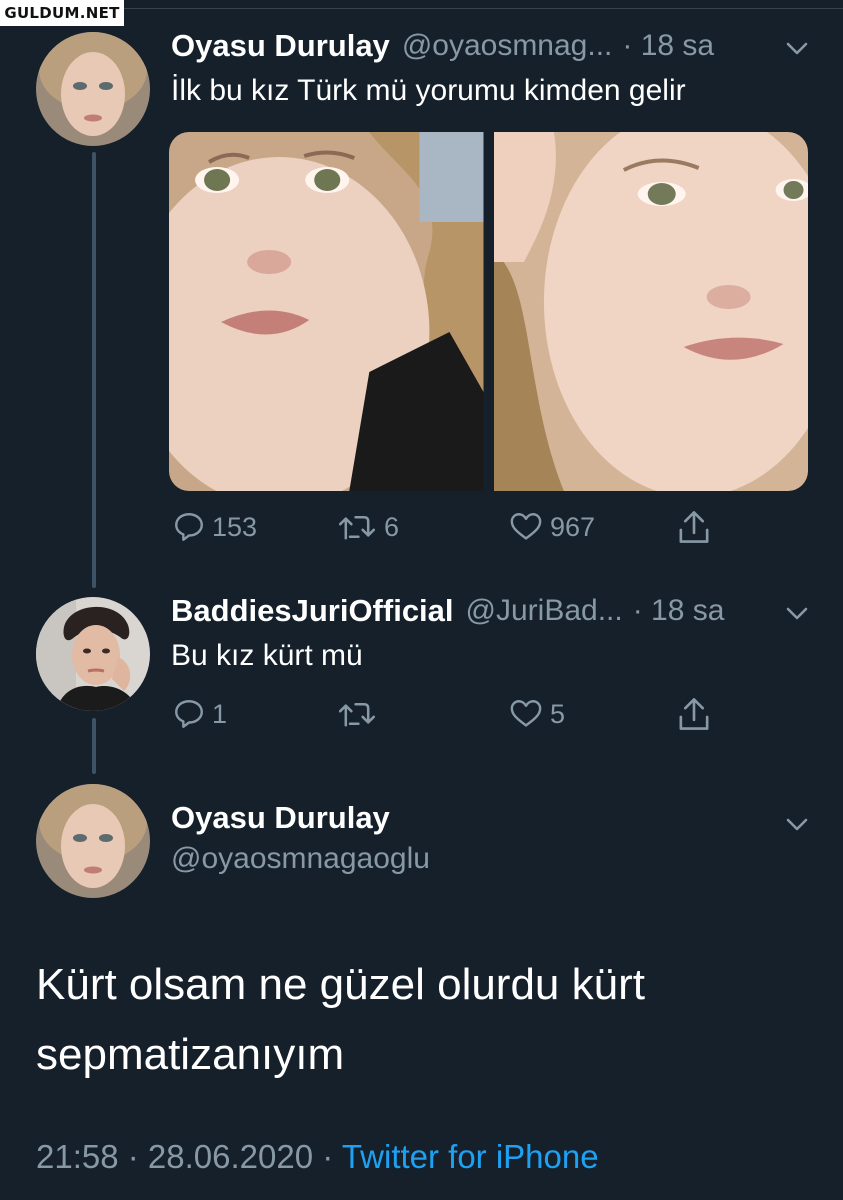 This screenshot has height=1200, width=843. I want to click on tweet-meta: 21:58 · 28.06.2020 · Twitter for iPhone, so click(317, 1157).